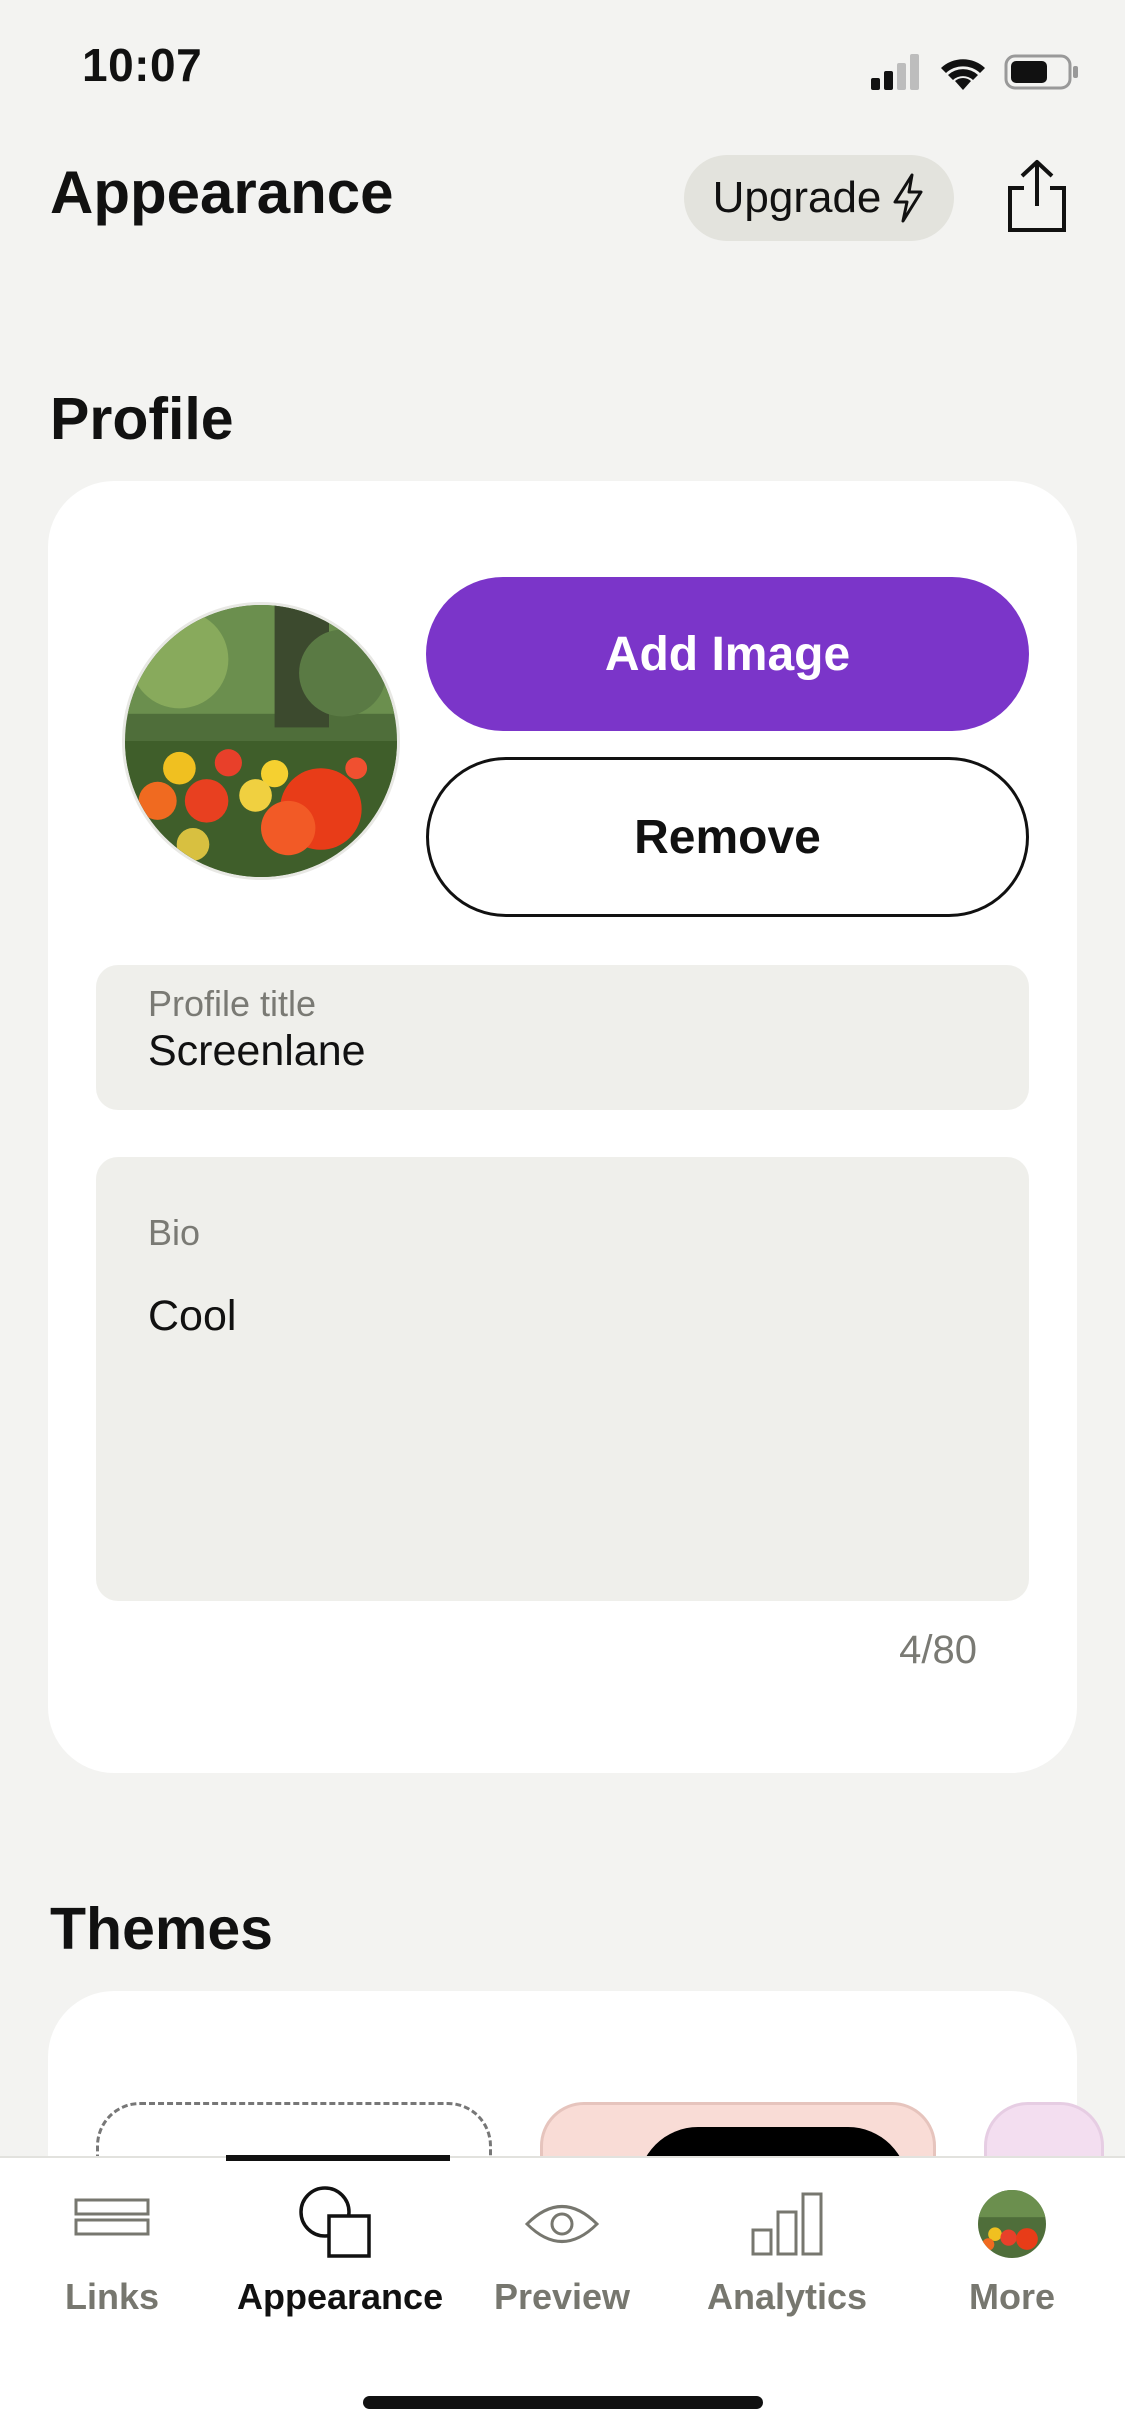 The height and width of the screenshot is (2436, 1125). Describe the element at coordinates (727, 837) in the screenshot. I see `remove-image-button: Remove` at that location.